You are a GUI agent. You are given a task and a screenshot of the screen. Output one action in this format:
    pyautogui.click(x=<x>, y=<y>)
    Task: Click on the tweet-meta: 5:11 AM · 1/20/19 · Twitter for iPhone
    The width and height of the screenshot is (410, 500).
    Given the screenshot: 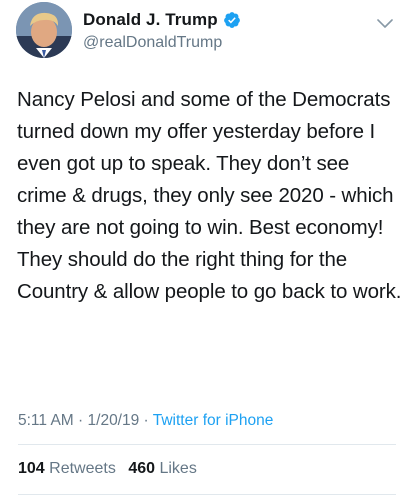 What is the action you would take?
    pyautogui.click(x=145, y=421)
    